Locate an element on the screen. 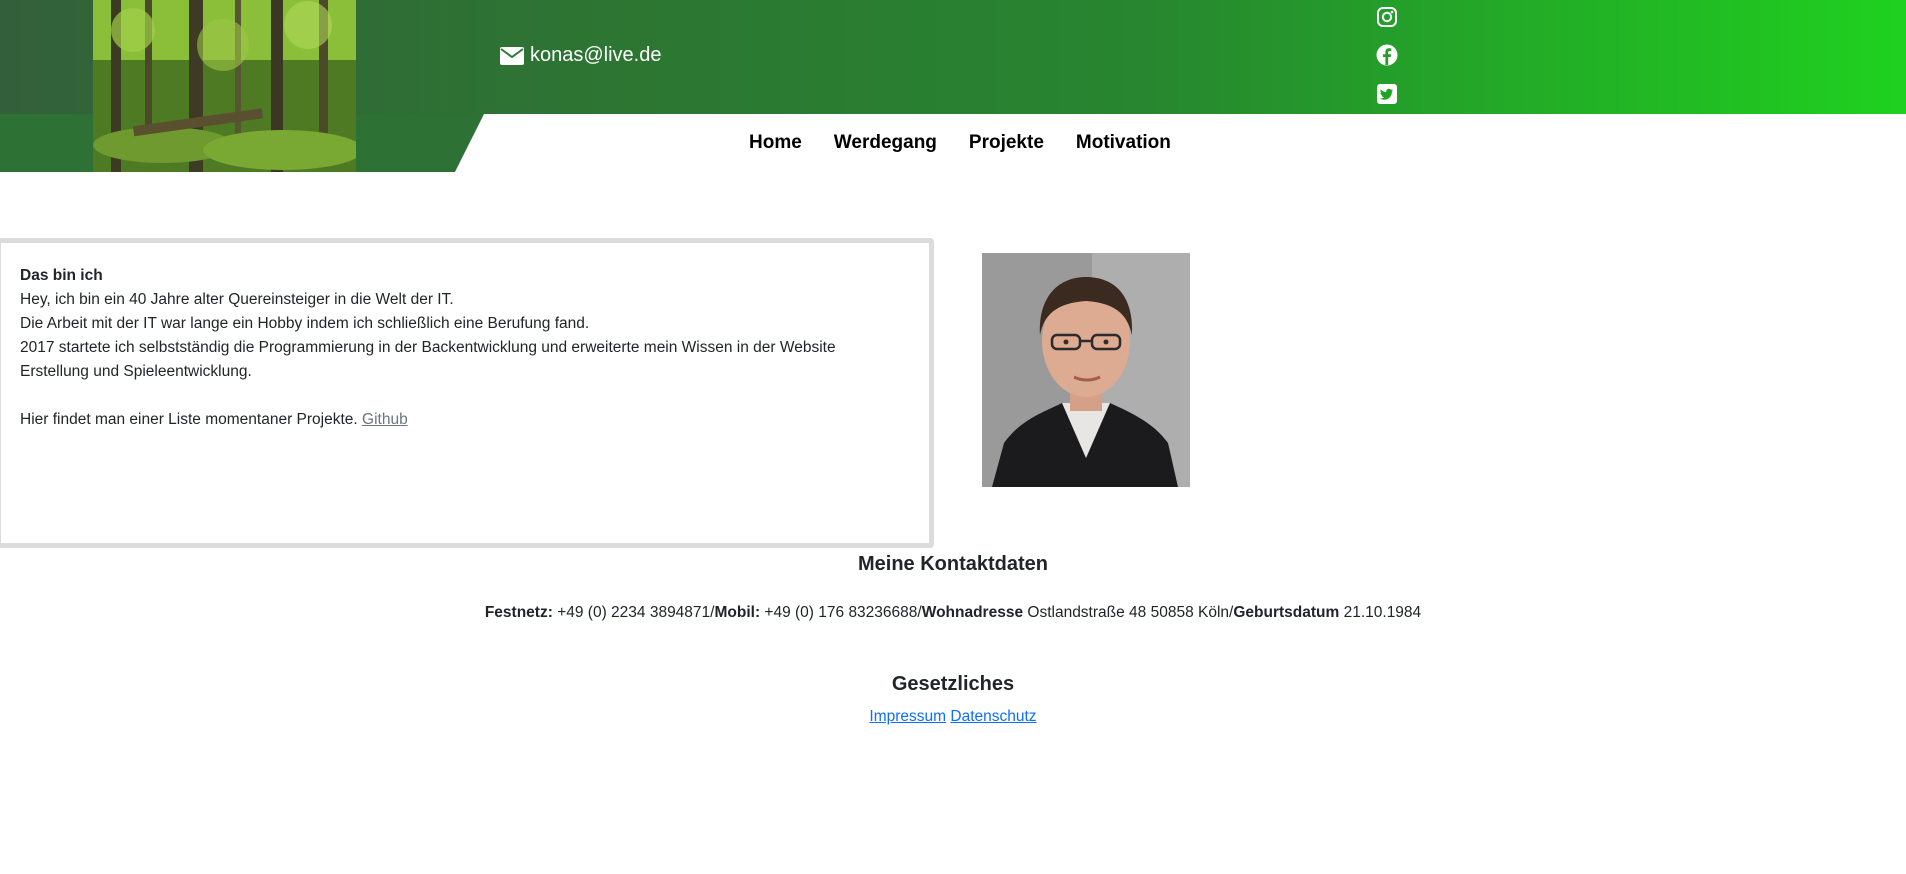  datenschutz-link: Datenschutz is located at coordinates (993, 716).